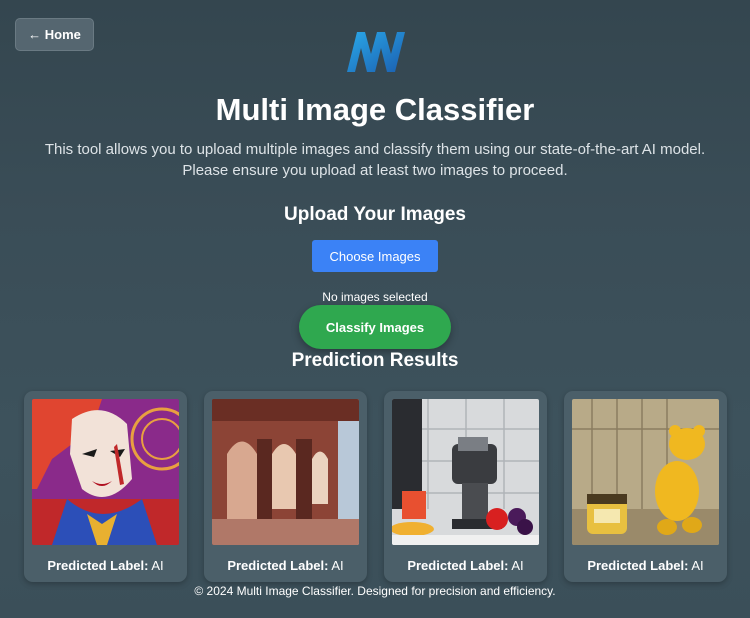  What do you see at coordinates (54, 34) in the screenshot?
I see `home-button: ← Home` at bounding box center [54, 34].